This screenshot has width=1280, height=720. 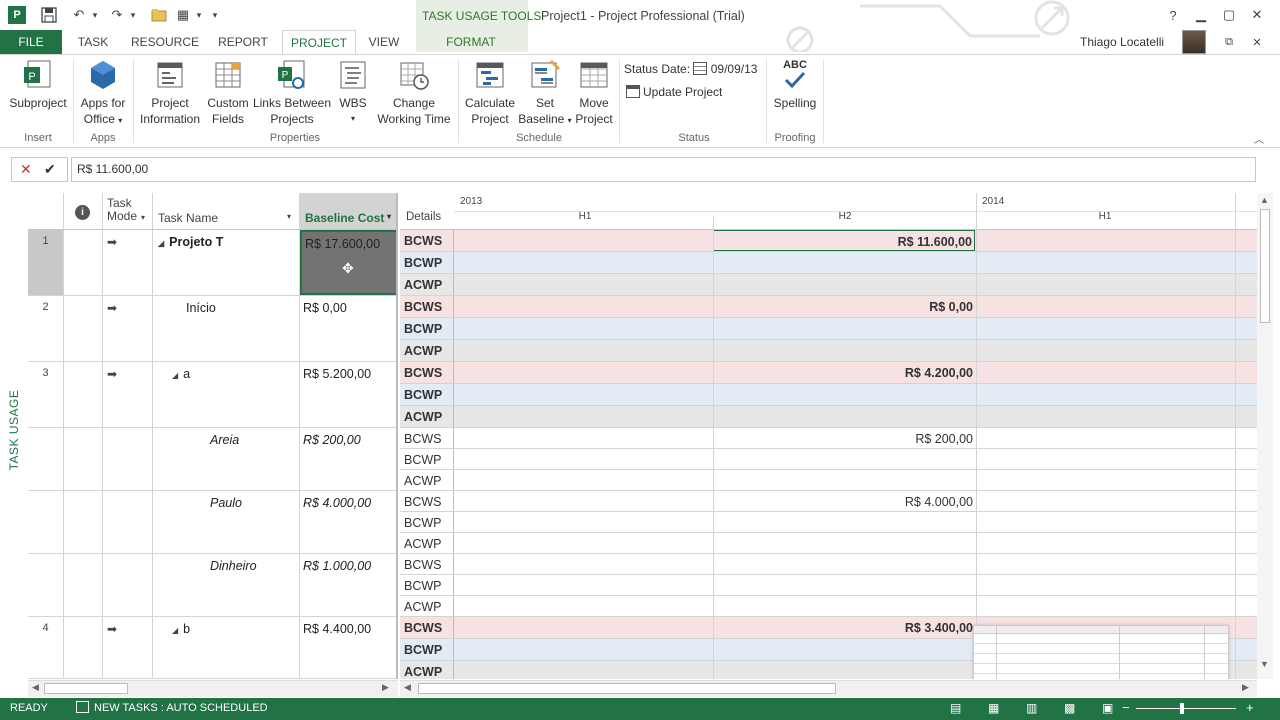 I want to click on timephased-row: BCWS R$ 4.200,00, so click(x=828, y=373).